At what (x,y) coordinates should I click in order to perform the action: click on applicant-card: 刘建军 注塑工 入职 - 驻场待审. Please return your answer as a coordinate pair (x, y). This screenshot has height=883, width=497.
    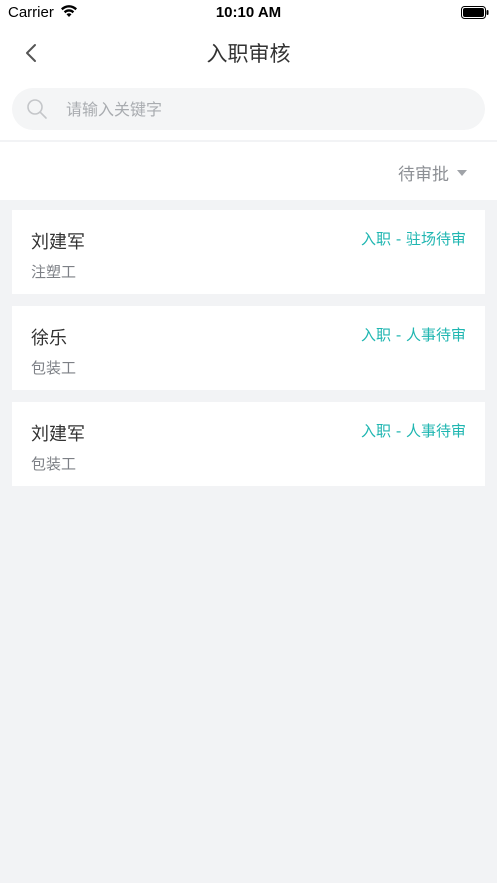
    Looking at the image, I should click on (248, 252).